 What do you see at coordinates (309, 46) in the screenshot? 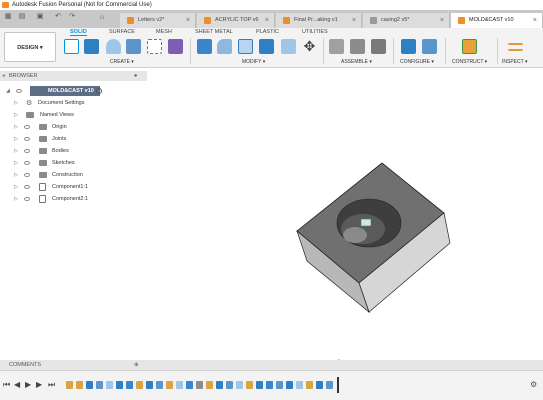
I see `move-icon: ✥` at bounding box center [309, 46].